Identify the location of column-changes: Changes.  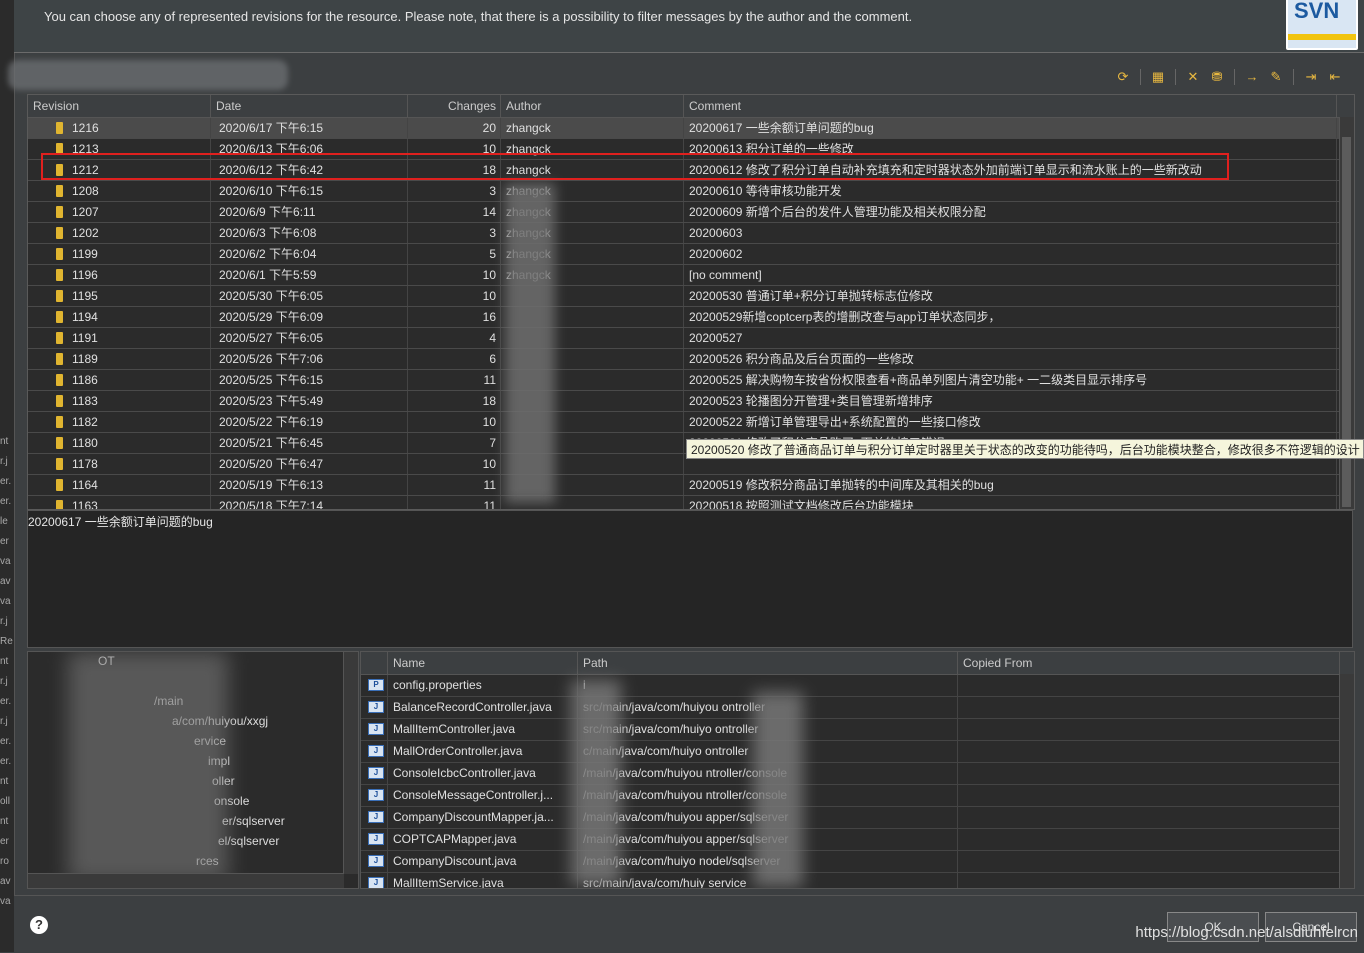
(454, 106).